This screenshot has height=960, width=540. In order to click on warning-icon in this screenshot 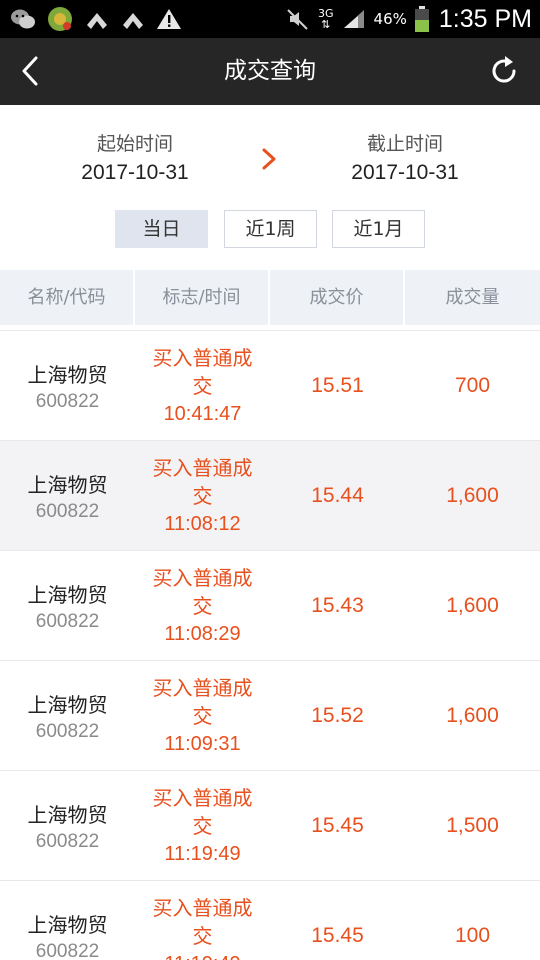, I will do `click(169, 19)`.